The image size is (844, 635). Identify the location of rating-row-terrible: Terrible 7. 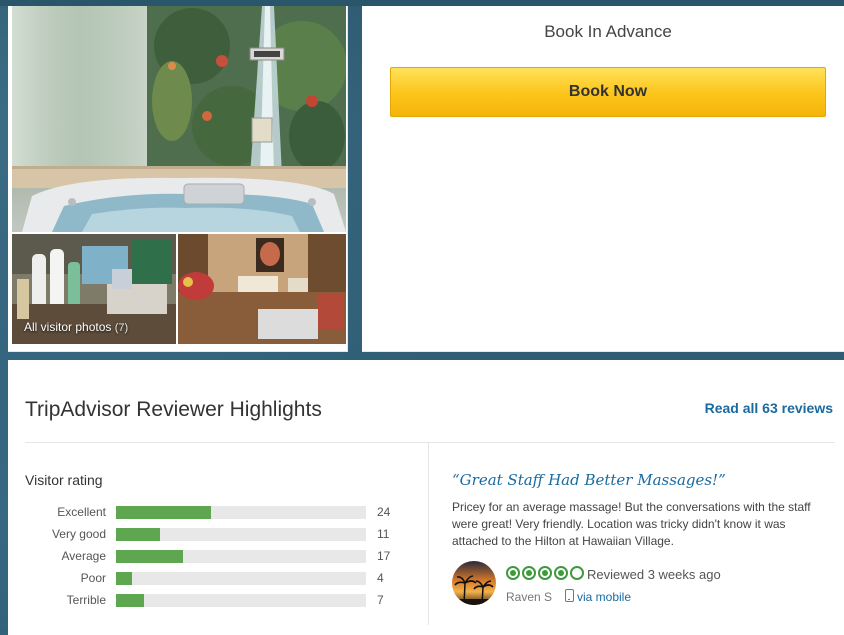
(218, 600).